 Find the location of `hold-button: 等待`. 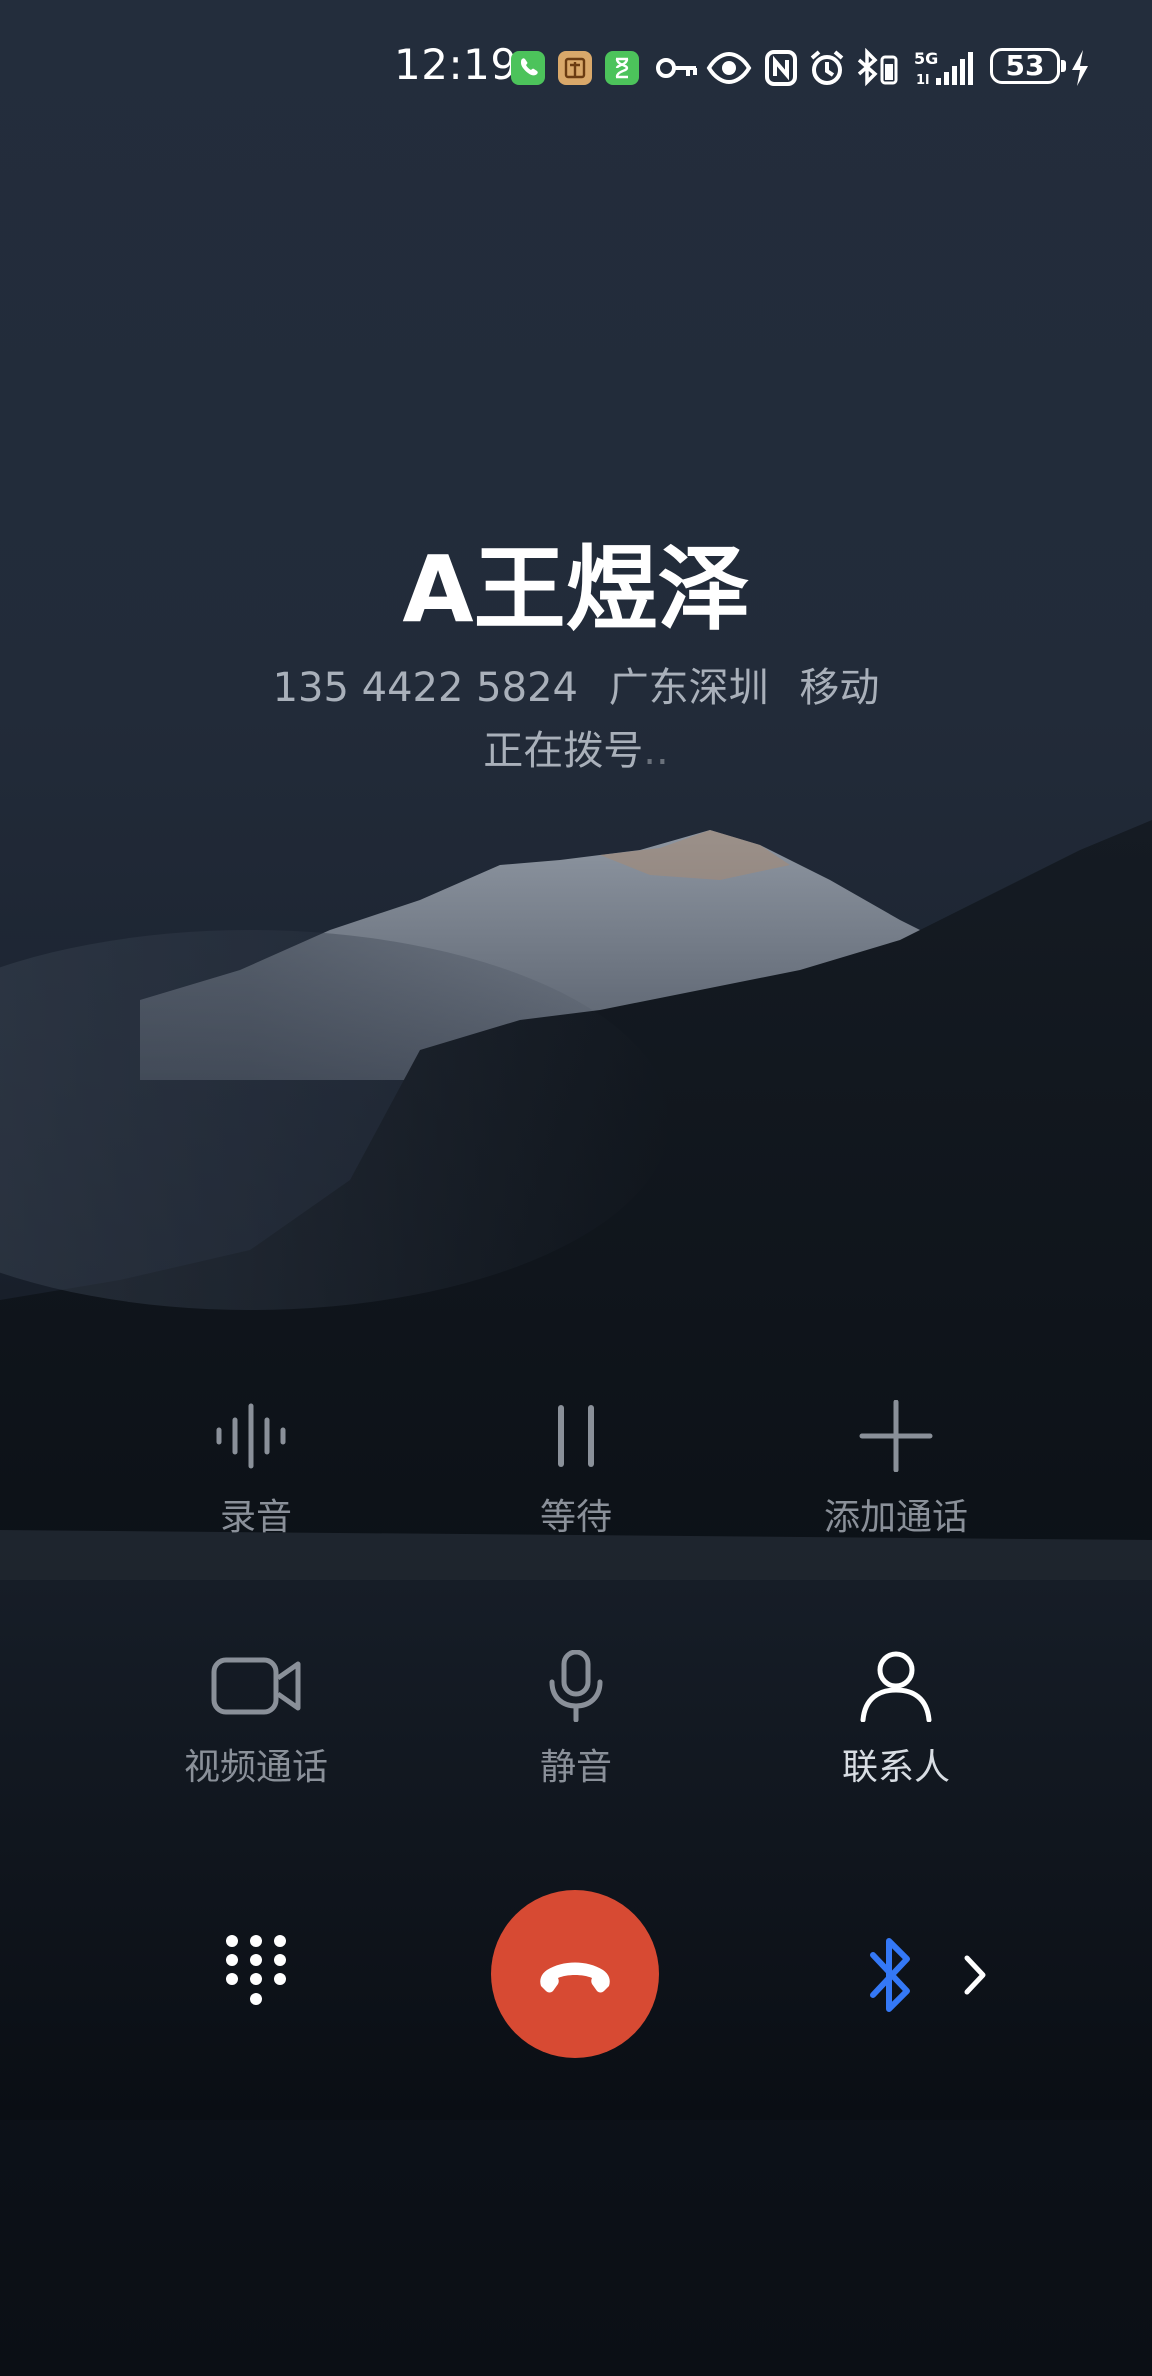

hold-button: 等待 is located at coordinates (576, 1470).